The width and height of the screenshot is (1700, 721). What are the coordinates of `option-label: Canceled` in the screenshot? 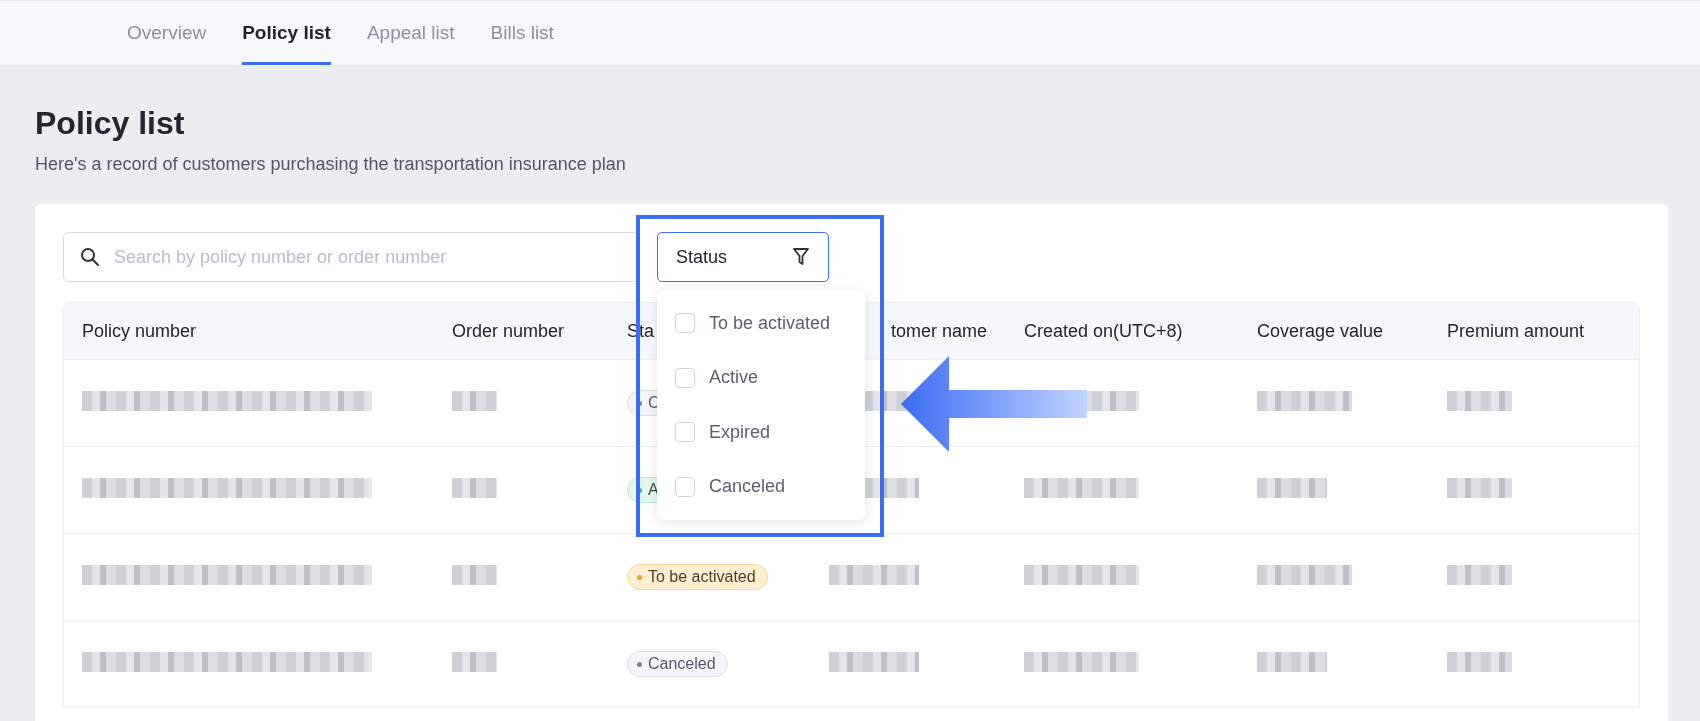 It's located at (747, 487).